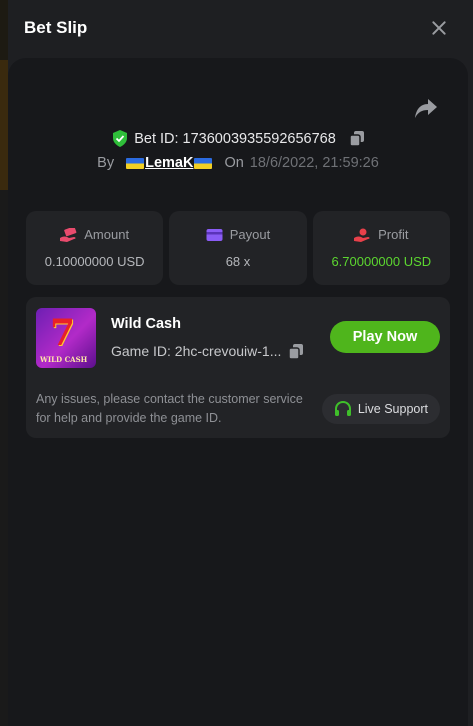  I want to click on bet-date: 18/6/2022, 21:59:26, so click(314, 163).